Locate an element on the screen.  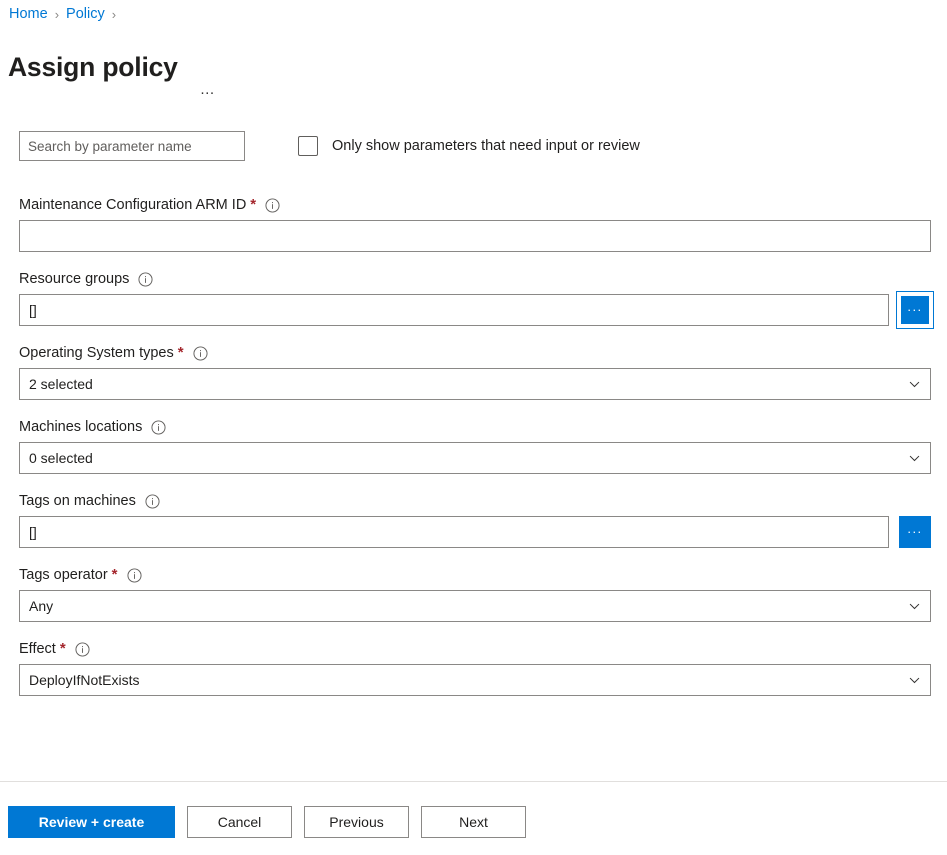
field-label: Machines locations is located at coordinates (475, 427).